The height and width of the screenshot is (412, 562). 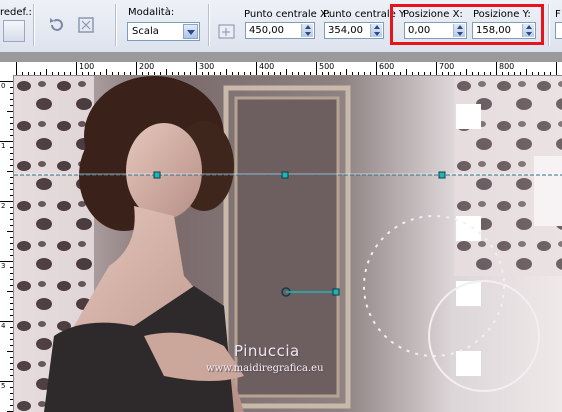 I want to click on mode-select: Scala, so click(x=163, y=31).